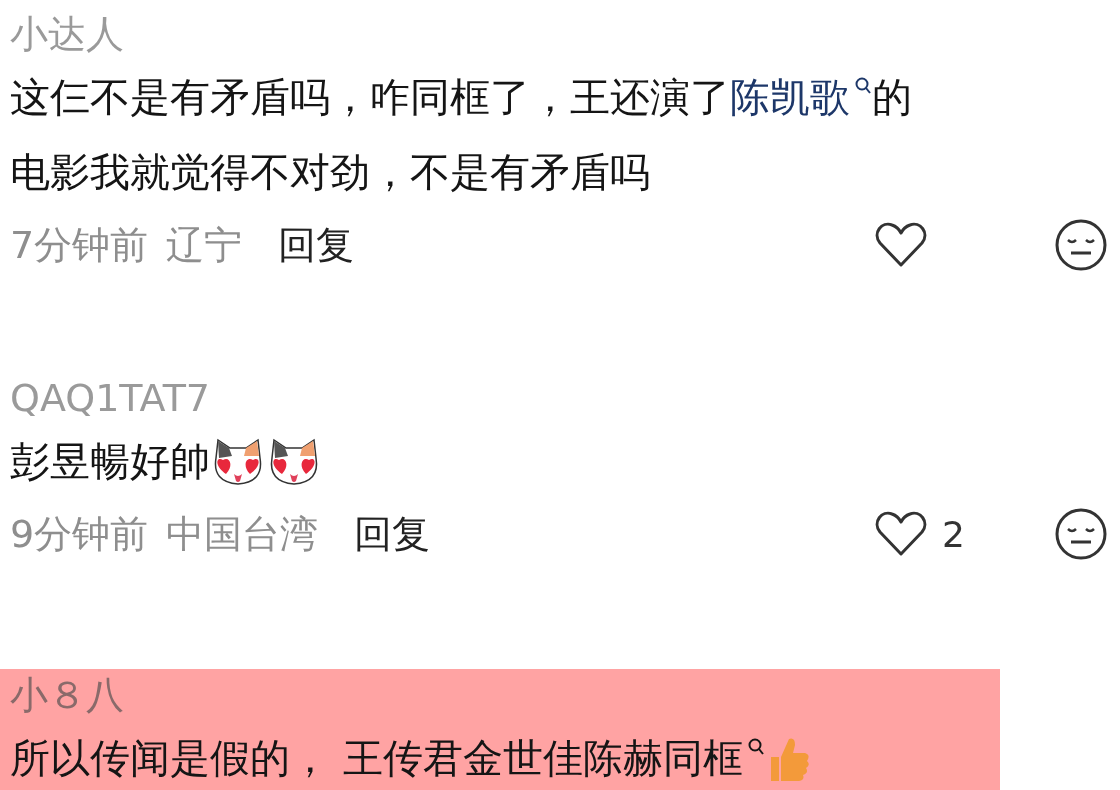  What do you see at coordinates (242, 534) in the screenshot?
I see `location: 中国台湾` at bounding box center [242, 534].